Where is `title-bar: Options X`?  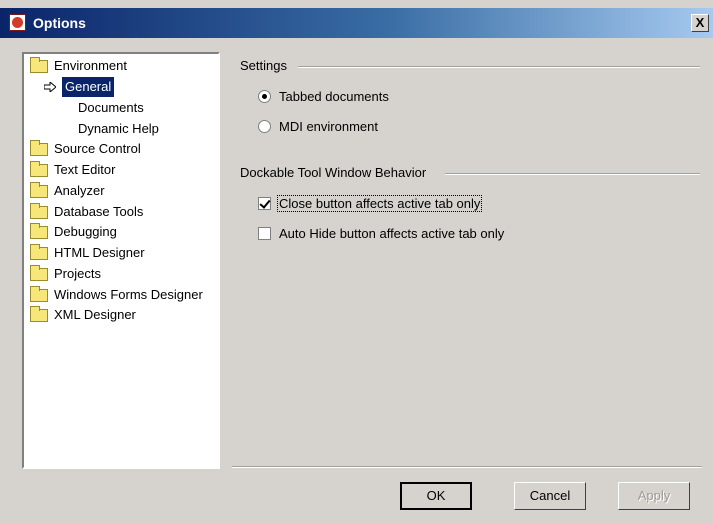 title-bar: Options X is located at coordinates (356, 23).